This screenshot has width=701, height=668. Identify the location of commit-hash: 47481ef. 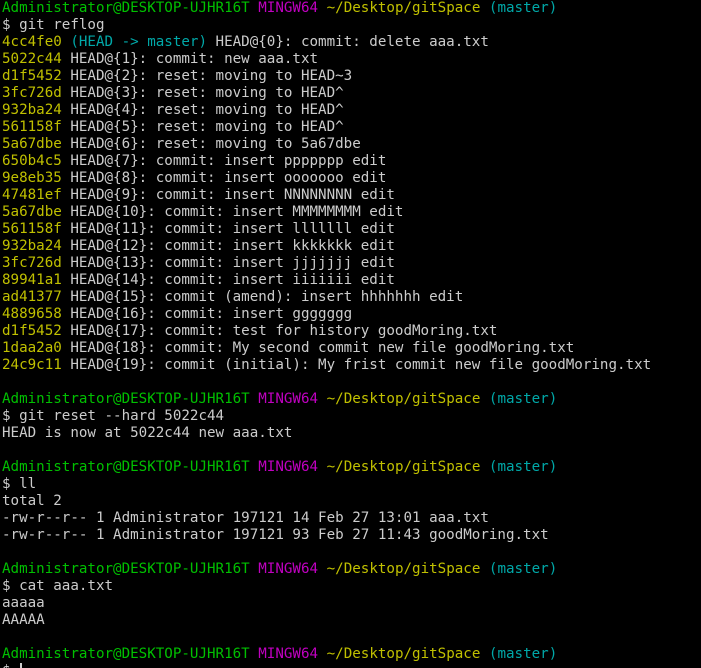
(32, 195).